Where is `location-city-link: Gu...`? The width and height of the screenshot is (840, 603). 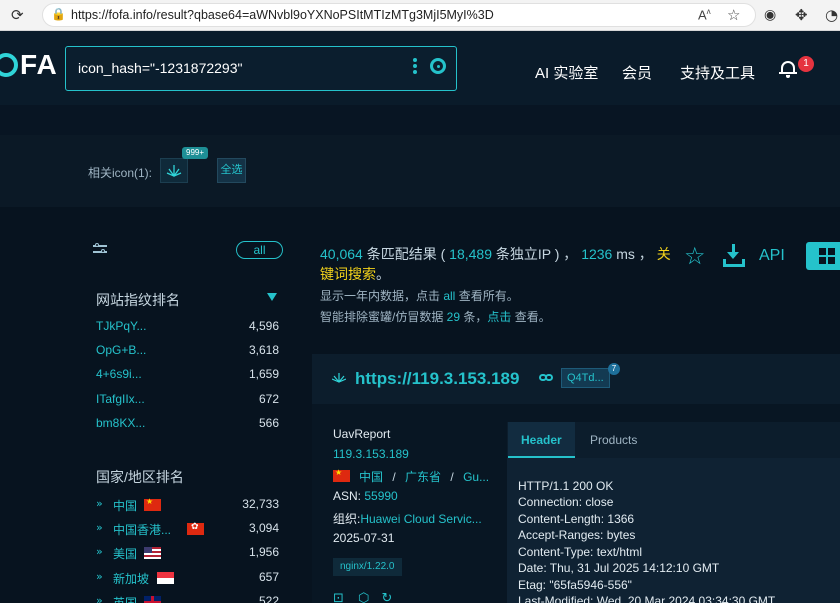
location-city-link: Gu... is located at coordinates (476, 477).